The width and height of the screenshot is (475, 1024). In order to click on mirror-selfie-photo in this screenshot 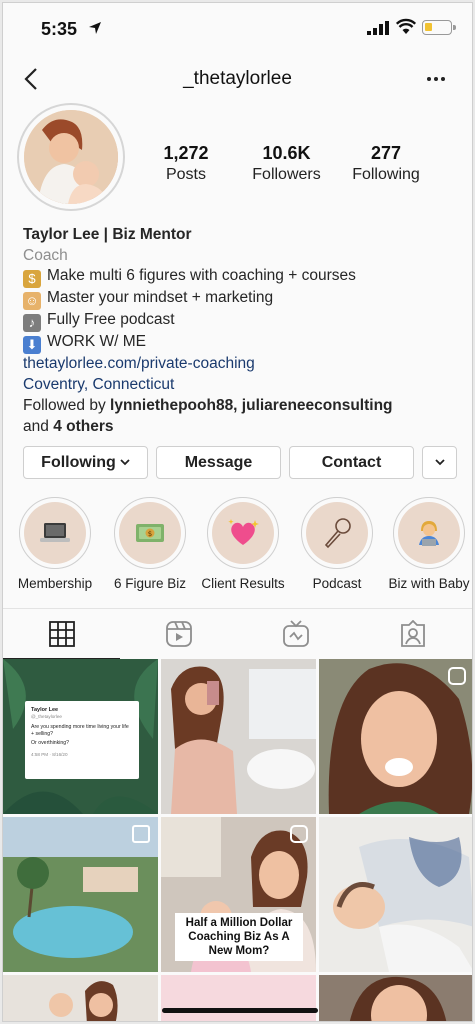, I will do `click(238, 736)`.